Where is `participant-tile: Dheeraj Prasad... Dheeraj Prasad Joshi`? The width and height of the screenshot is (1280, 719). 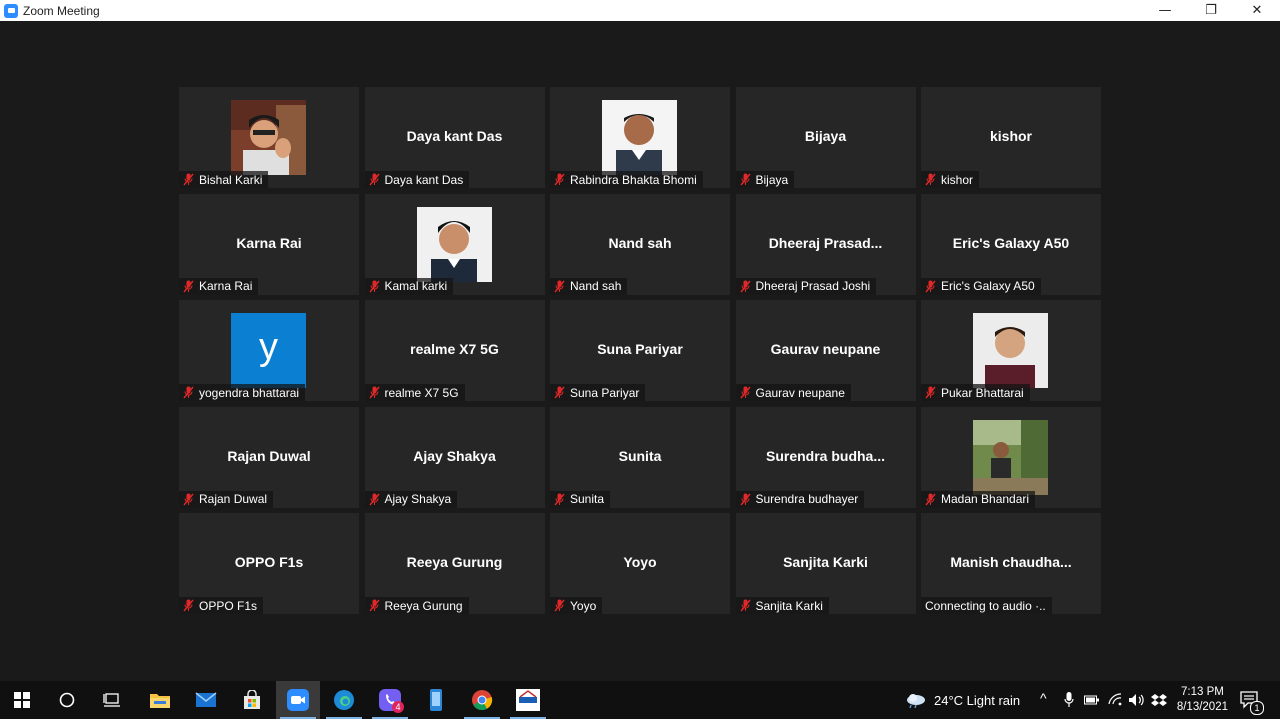
participant-tile: Dheeraj Prasad... Dheeraj Prasad Joshi is located at coordinates (825, 244).